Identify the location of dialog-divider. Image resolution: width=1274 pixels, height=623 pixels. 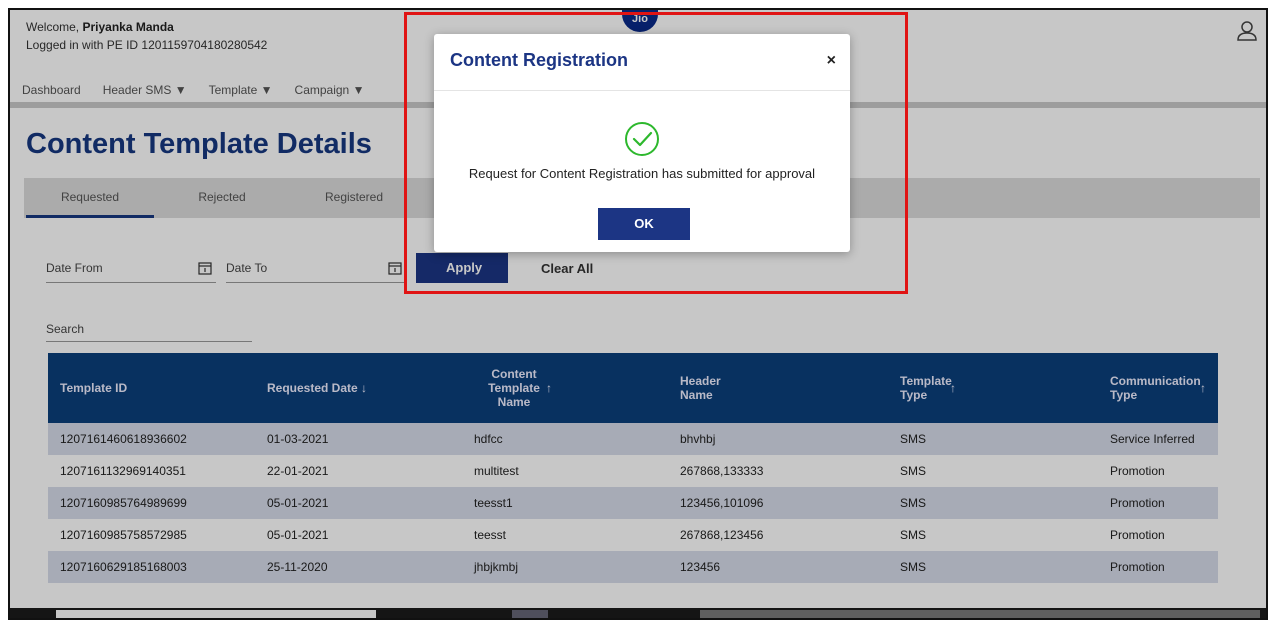
(642, 90).